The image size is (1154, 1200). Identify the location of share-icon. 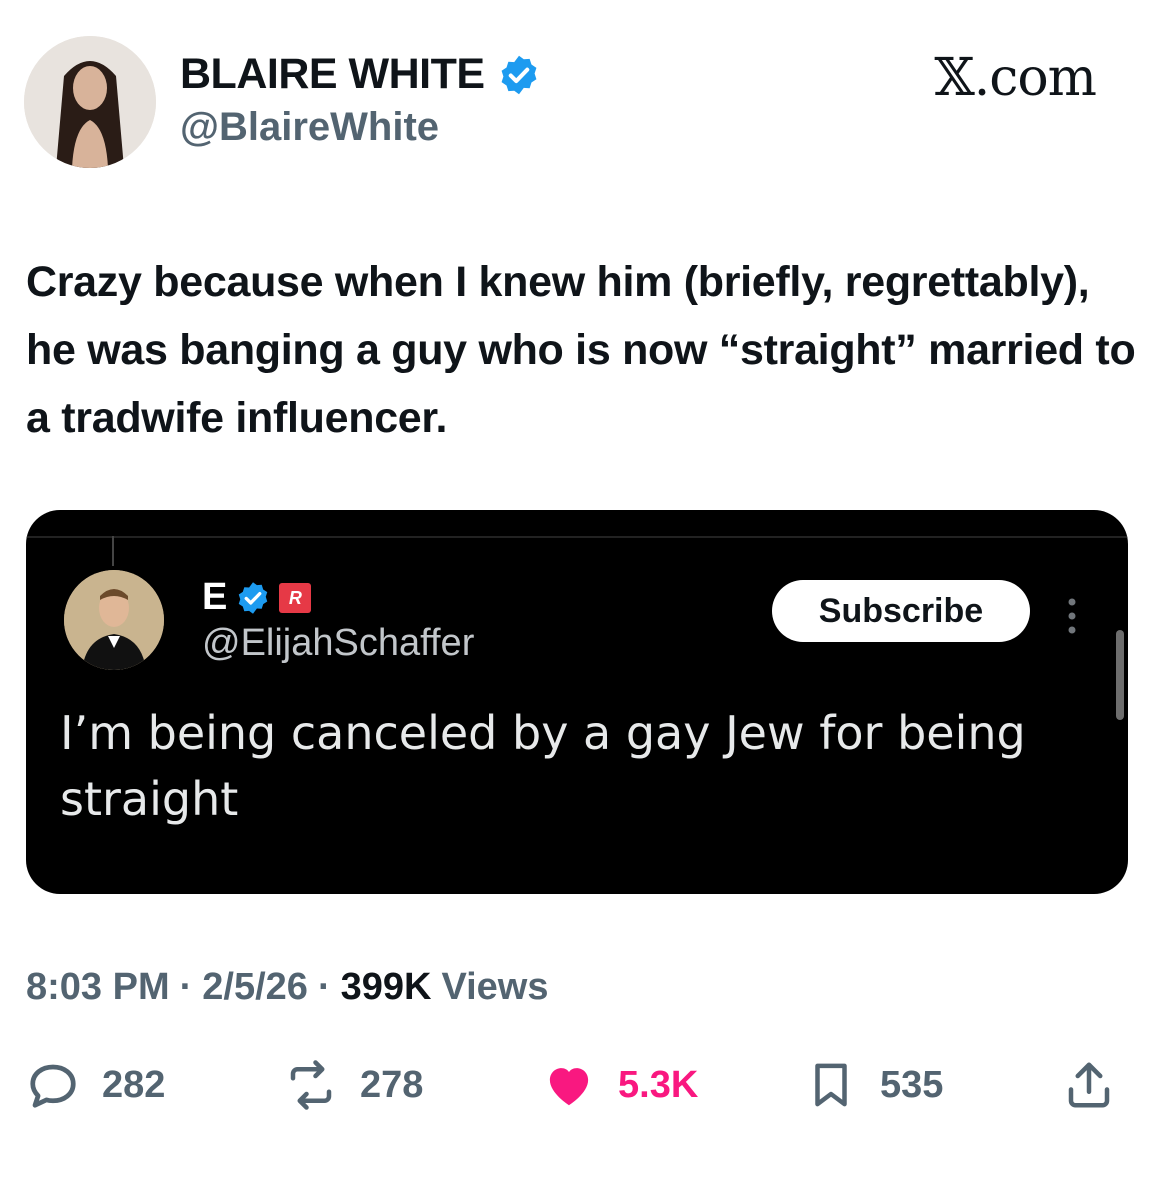
(1089, 1085).